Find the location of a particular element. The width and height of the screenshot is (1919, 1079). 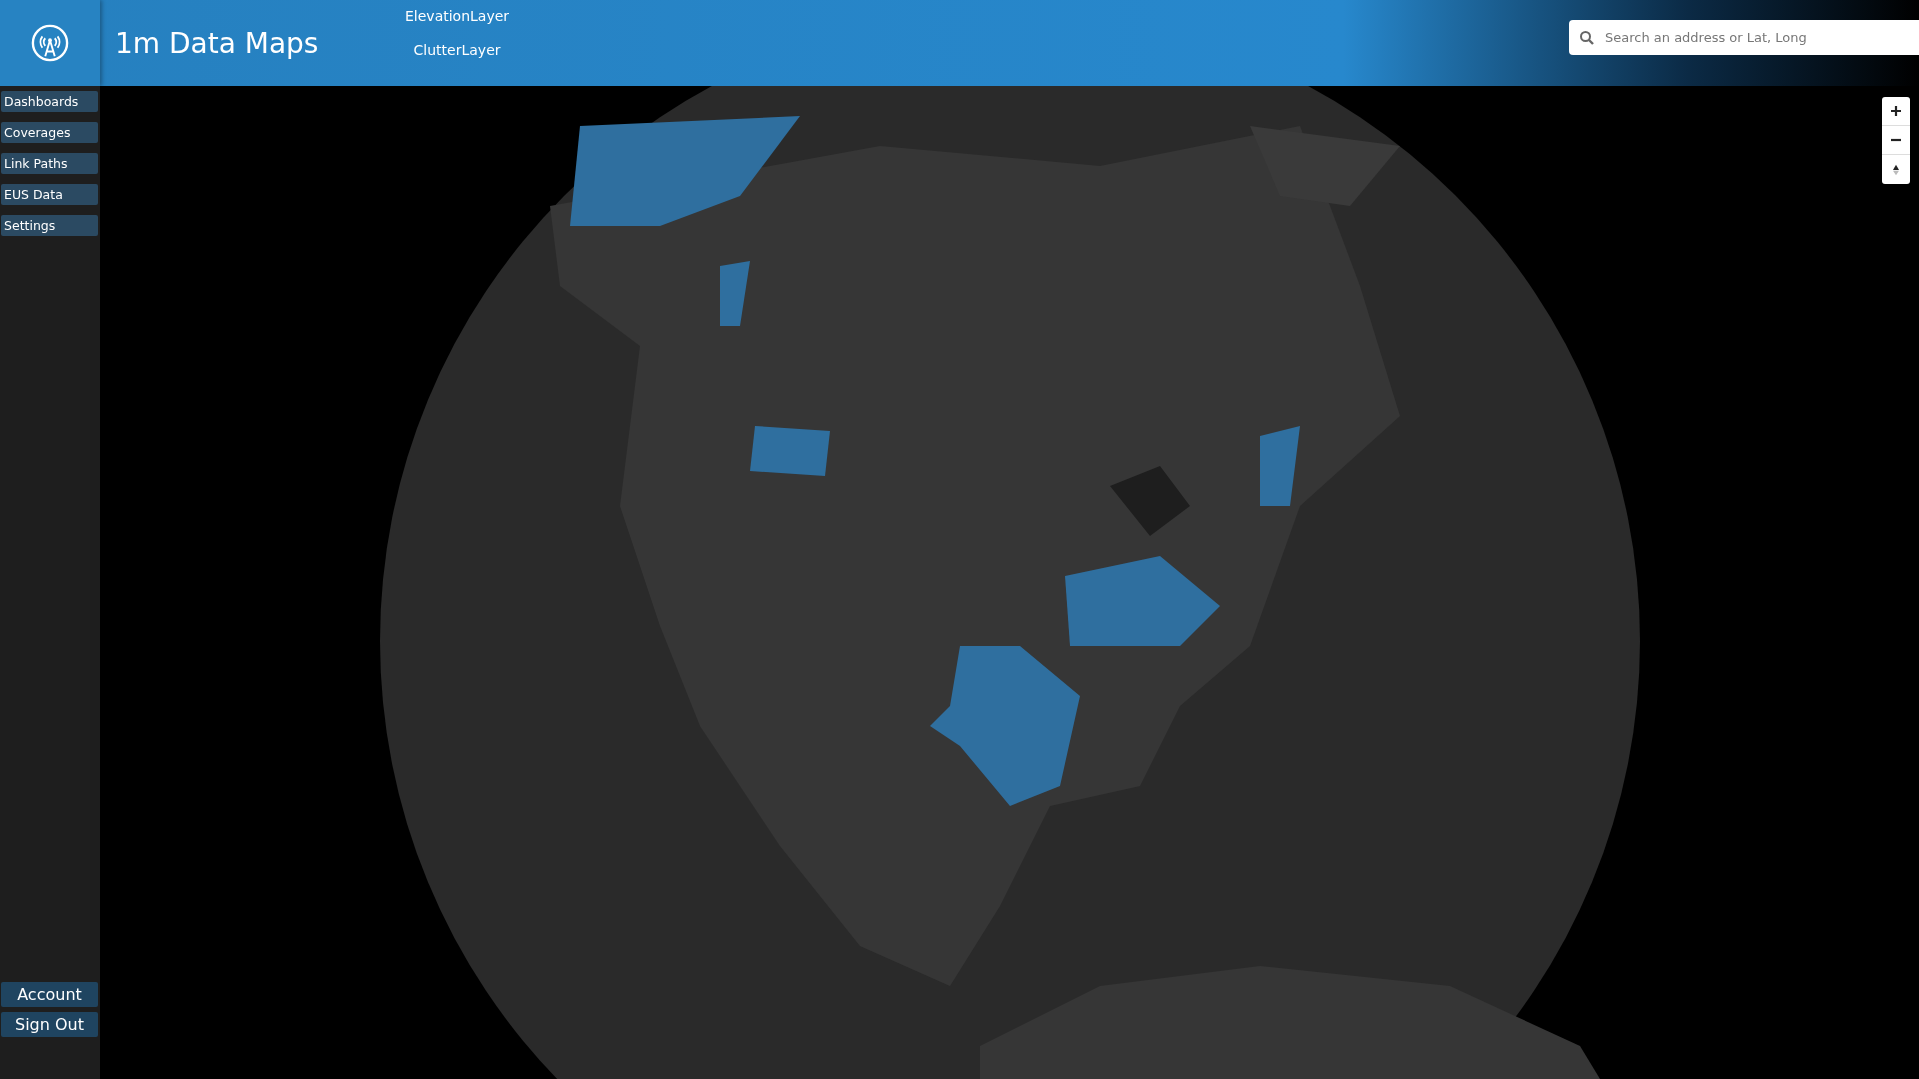

app-title: 1m Data Maps is located at coordinates (217, 43).